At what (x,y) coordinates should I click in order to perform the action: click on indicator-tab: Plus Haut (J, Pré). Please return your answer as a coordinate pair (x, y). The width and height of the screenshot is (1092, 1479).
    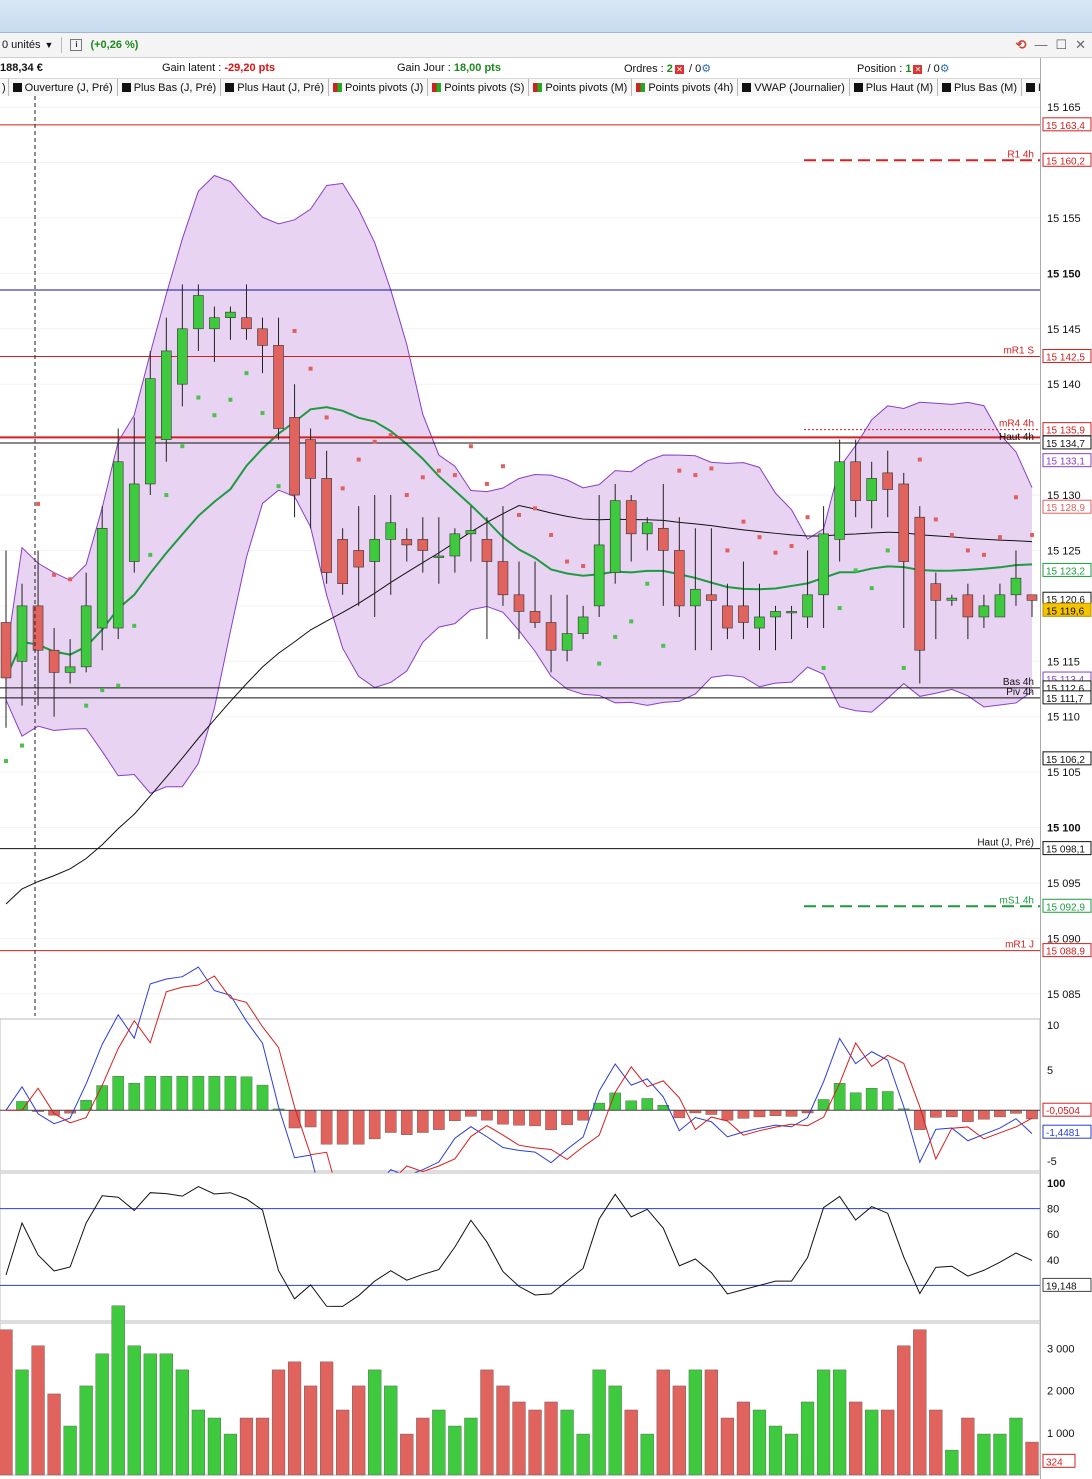
    Looking at the image, I should click on (275, 87).